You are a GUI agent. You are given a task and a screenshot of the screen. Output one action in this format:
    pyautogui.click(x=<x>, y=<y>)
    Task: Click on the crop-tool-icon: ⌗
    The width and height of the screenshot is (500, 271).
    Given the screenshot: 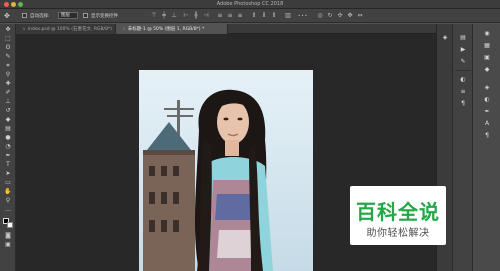 What is the action you would take?
    pyautogui.click(x=8, y=66)
    